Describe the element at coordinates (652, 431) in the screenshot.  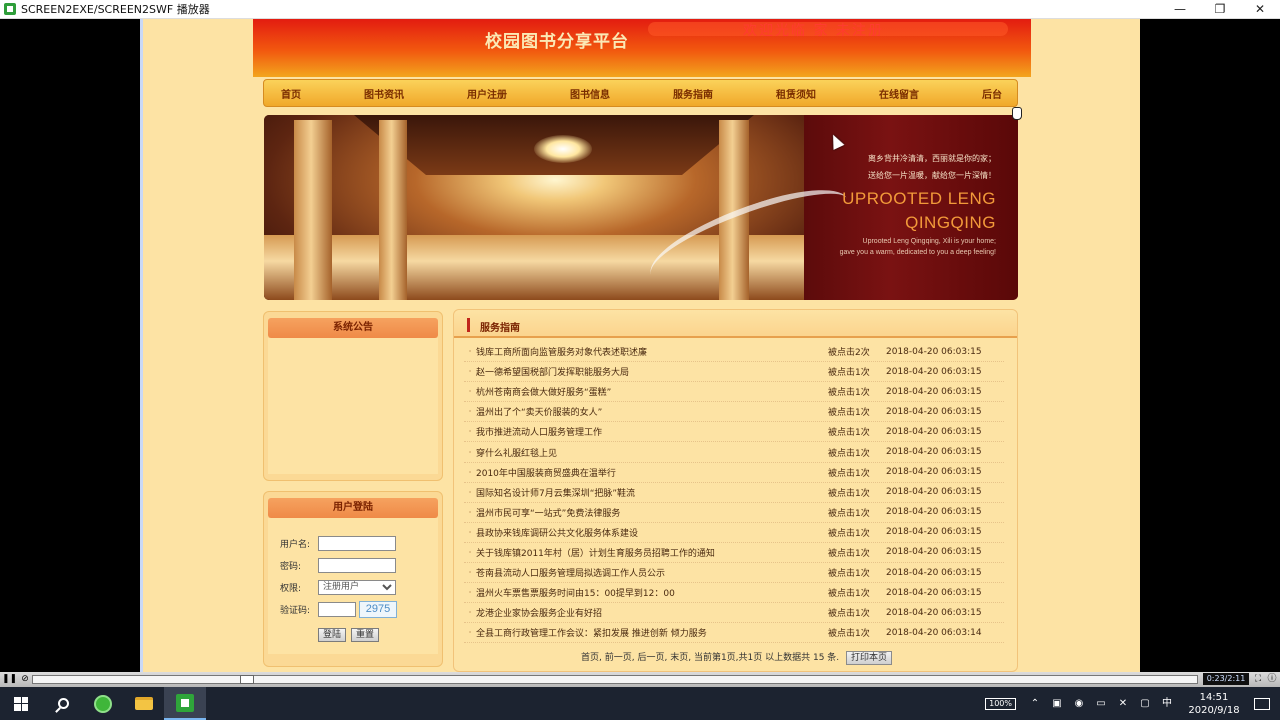
I see `article-title: 我市推进流动人口服务管理工作` at that location.